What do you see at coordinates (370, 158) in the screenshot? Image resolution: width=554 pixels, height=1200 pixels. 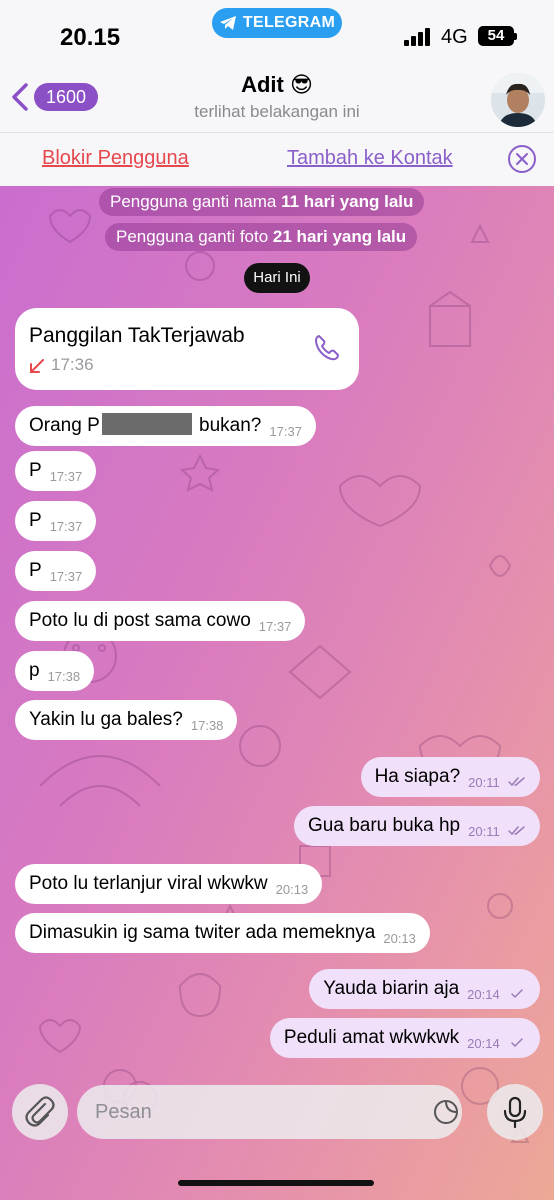 I see `add-contact-link: Tambah ke Kontak` at bounding box center [370, 158].